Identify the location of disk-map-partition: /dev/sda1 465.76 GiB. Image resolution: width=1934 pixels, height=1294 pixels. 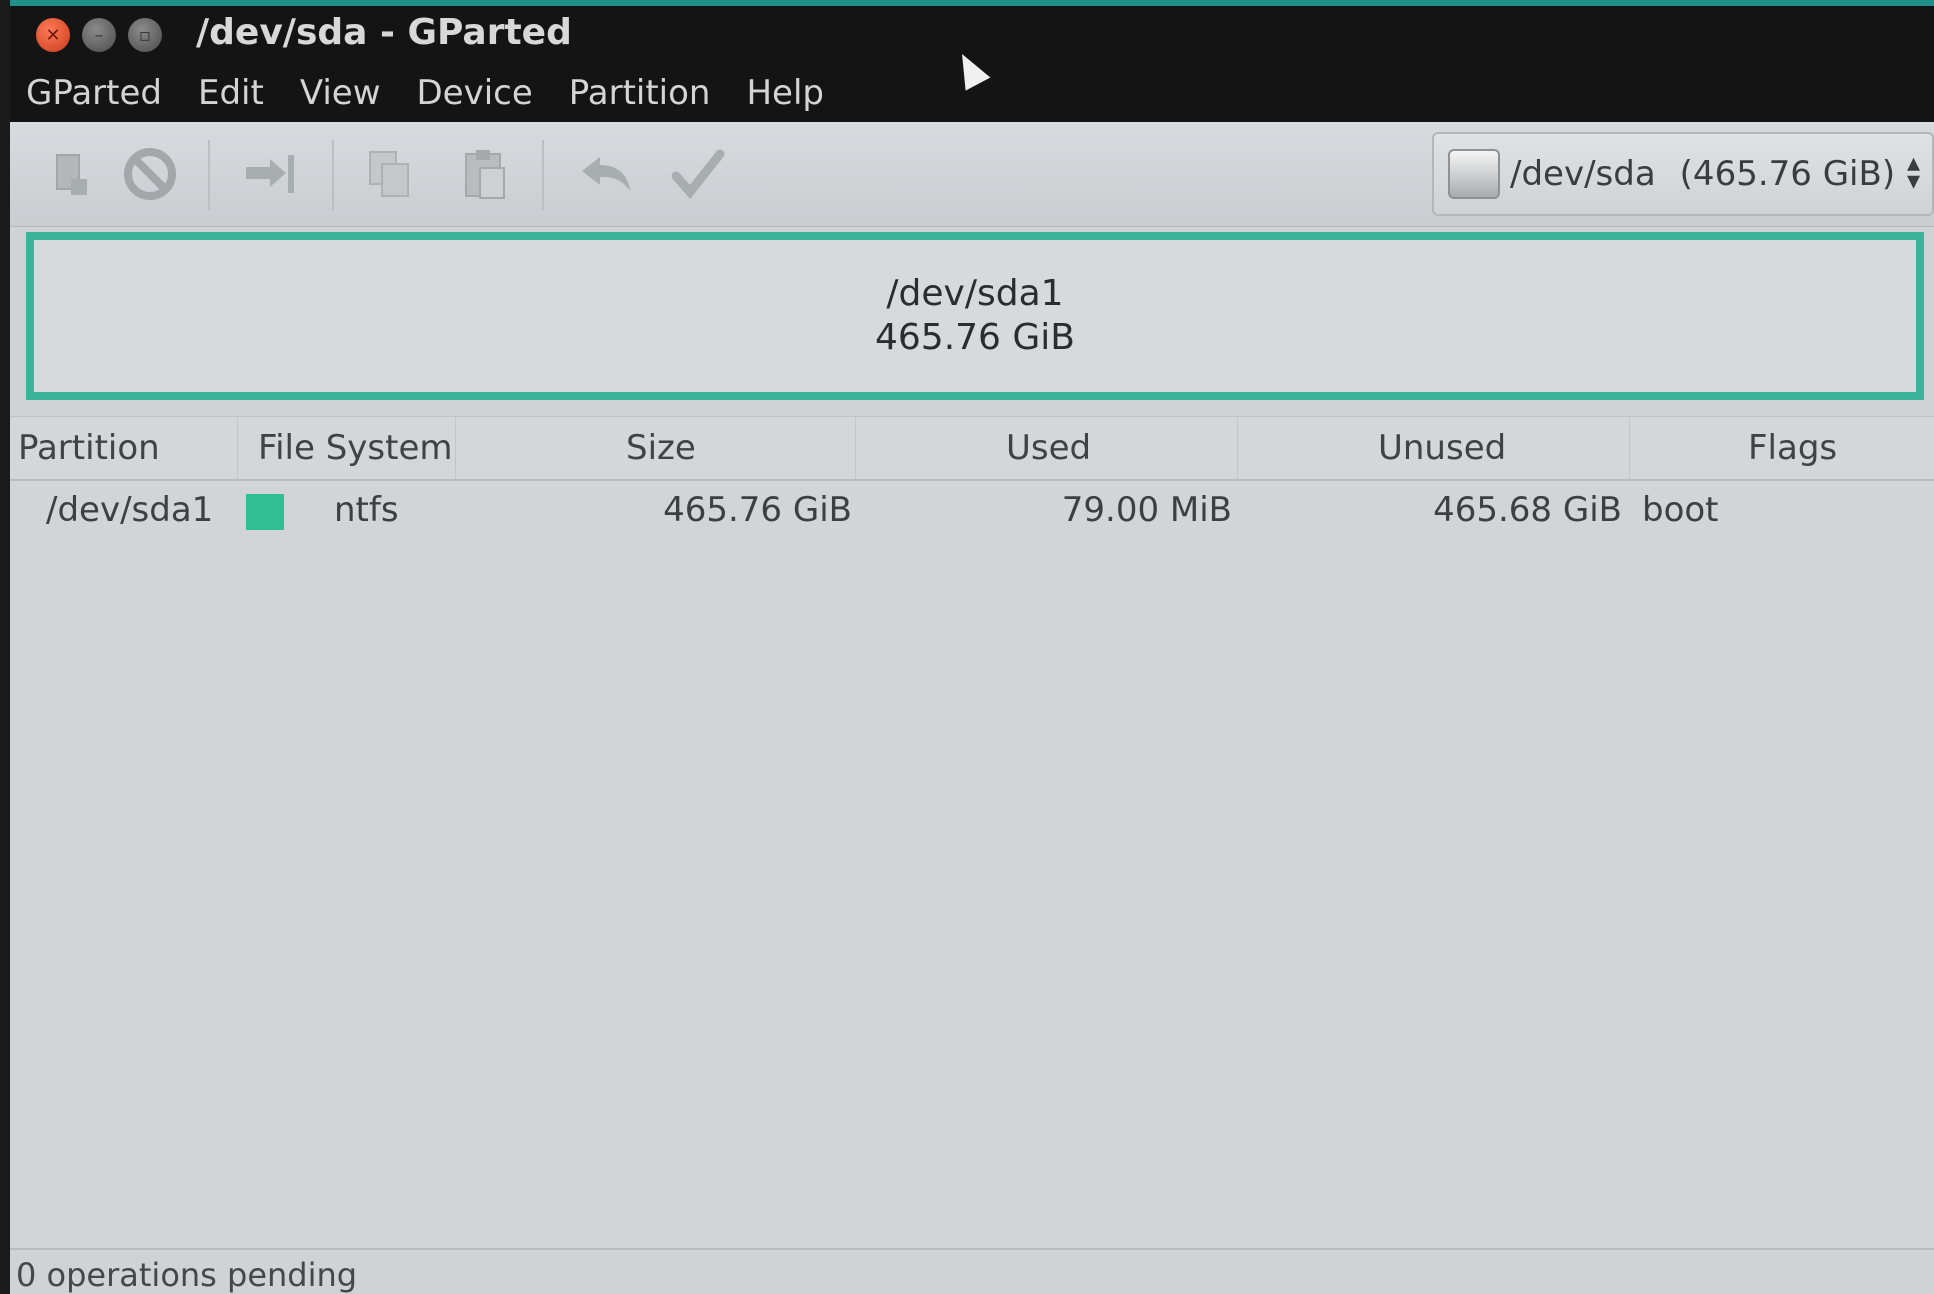
(975, 316).